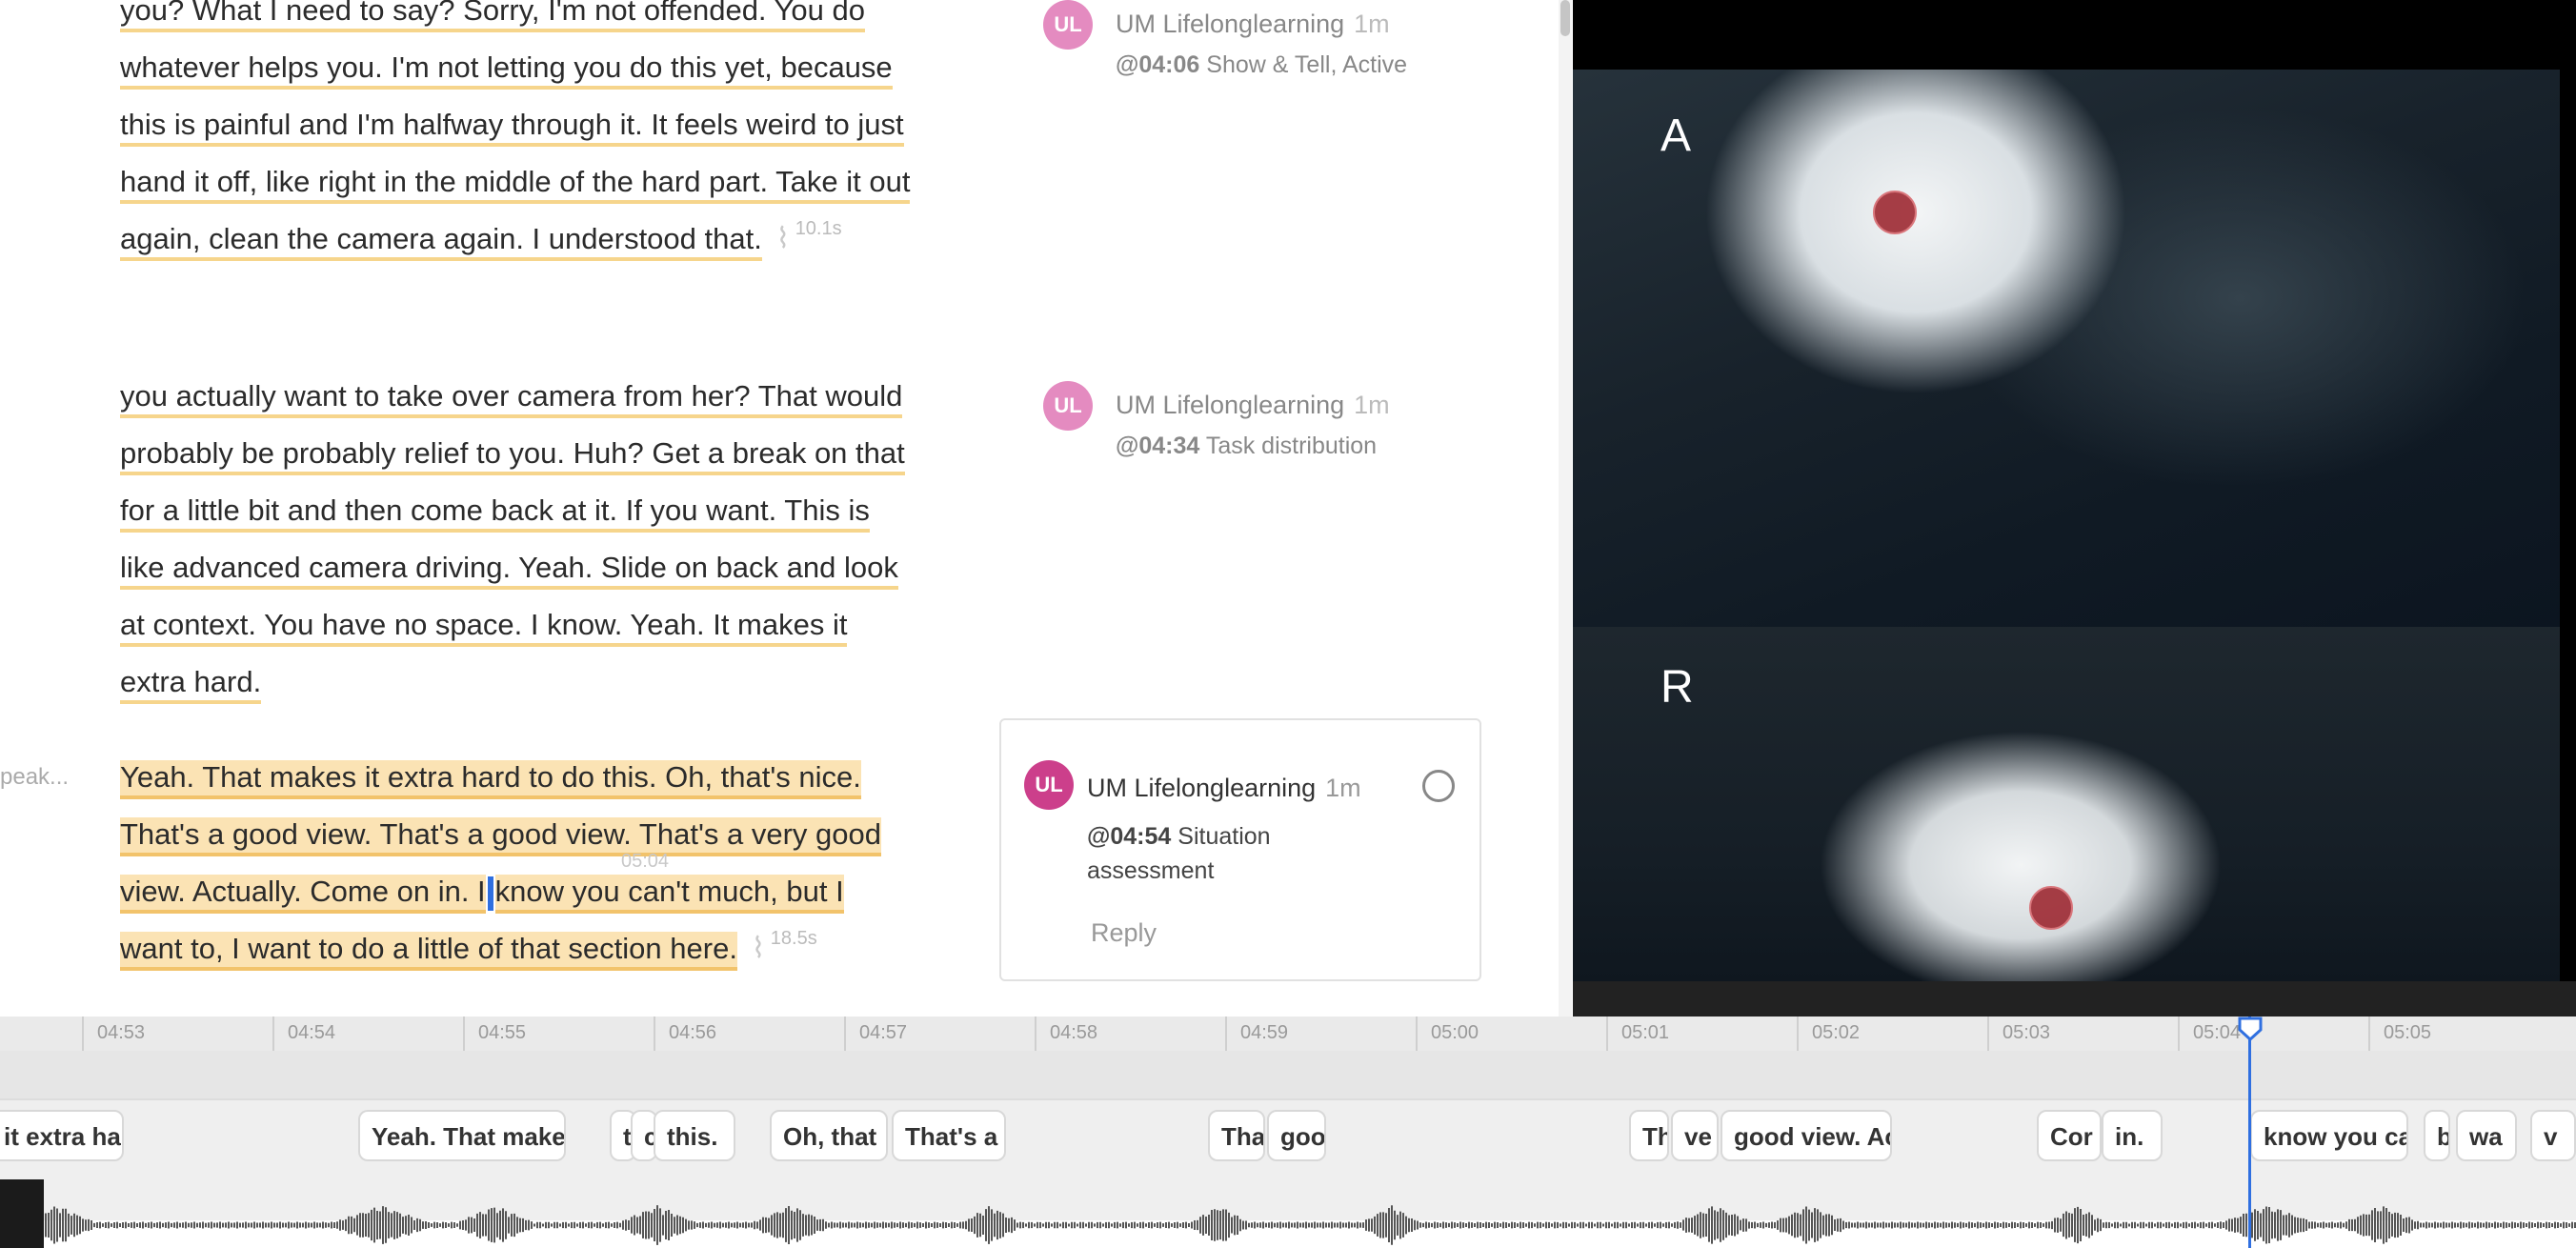  What do you see at coordinates (1265, 1032) in the screenshot?
I see `ruler-tick-label: 04:59` at bounding box center [1265, 1032].